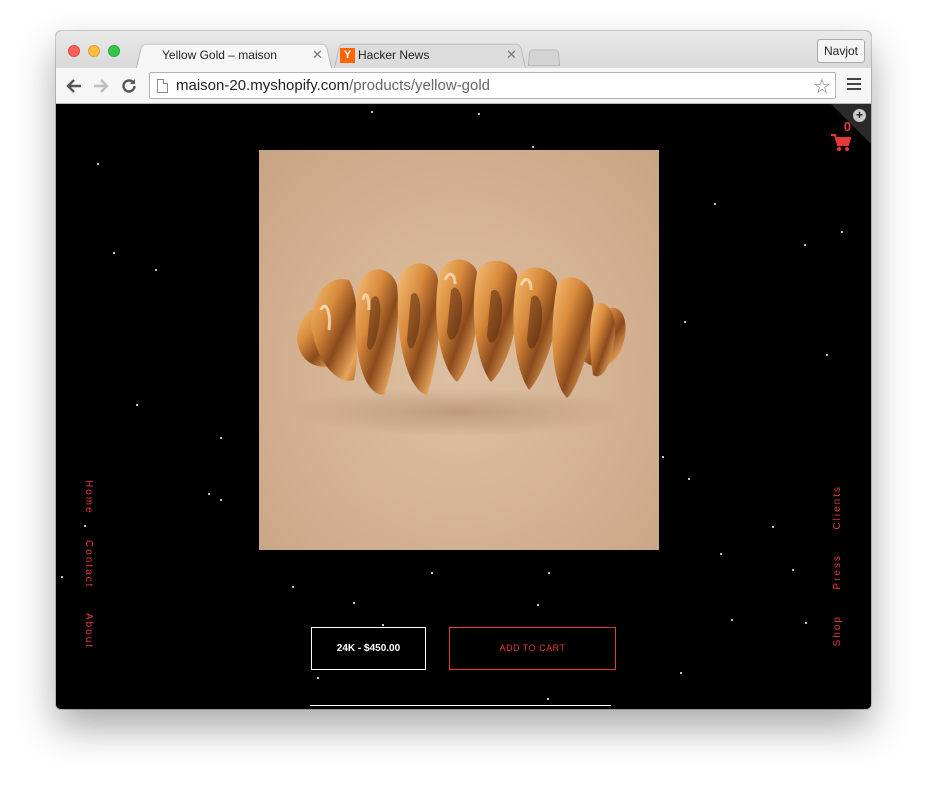 The height and width of the screenshot is (789, 927). I want to click on tab-title: Yellow Gold – maison, so click(219, 55).